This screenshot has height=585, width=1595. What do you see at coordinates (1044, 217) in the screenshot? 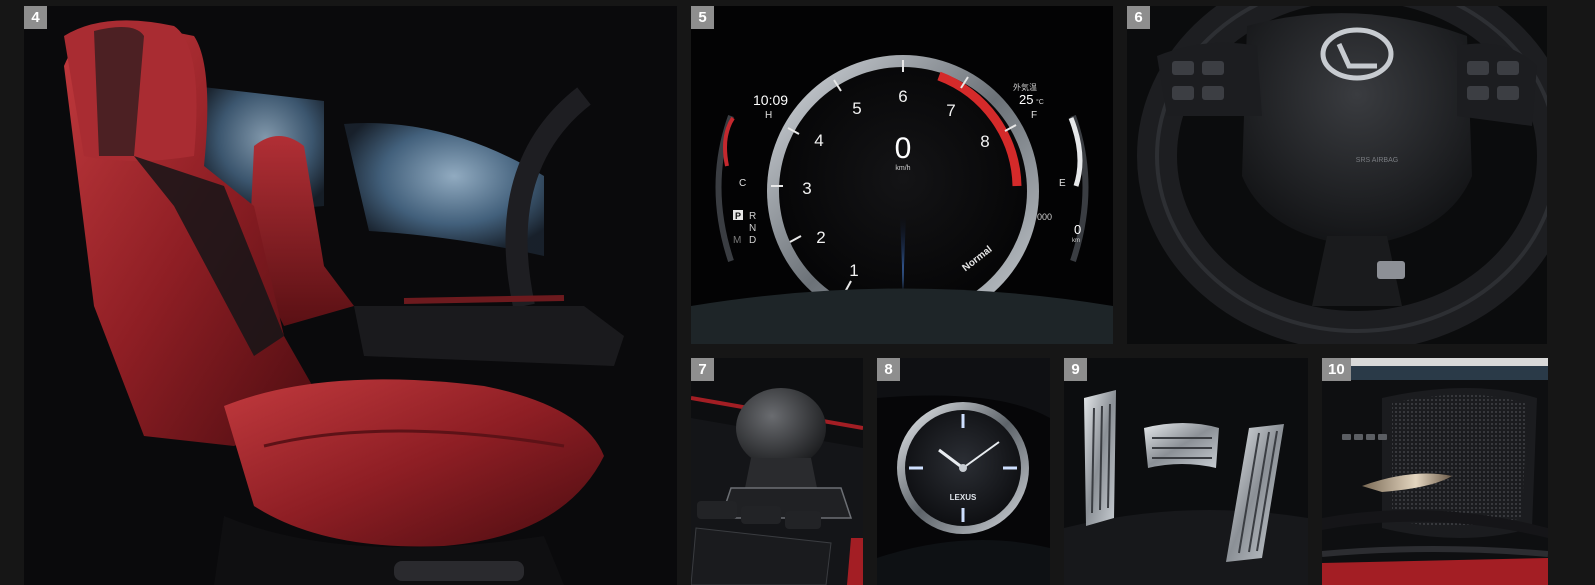
I see `odometer: 000` at bounding box center [1044, 217].